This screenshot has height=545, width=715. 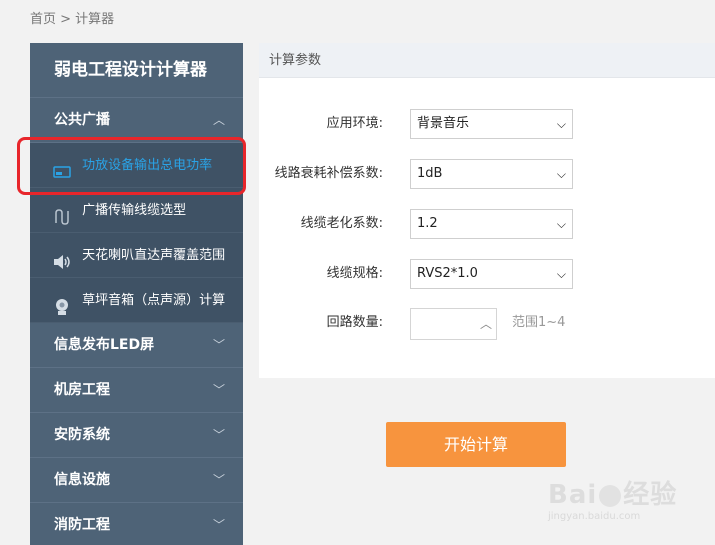 What do you see at coordinates (354, 123) in the screenshot?
I see `field-label: 应用环境:` at bounding box center [354, 123].